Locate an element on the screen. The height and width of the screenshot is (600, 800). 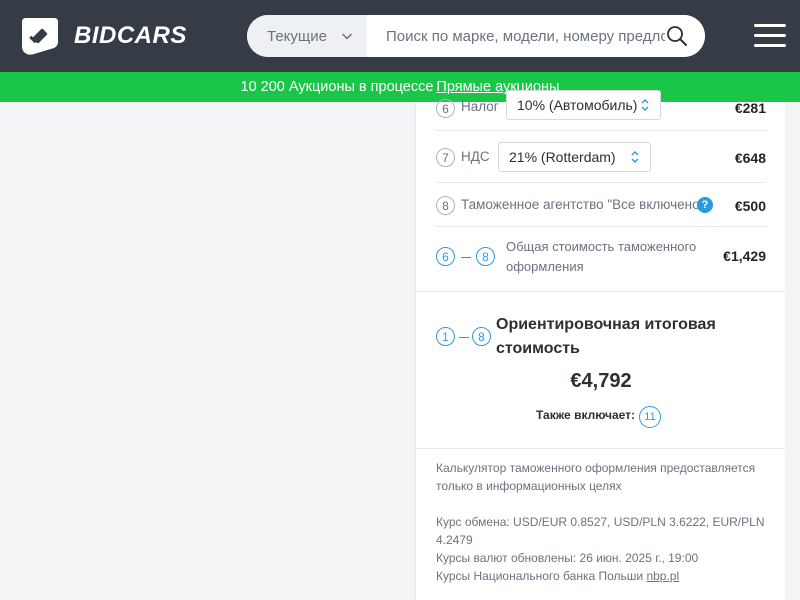
rates-source-label: Курсы Национального банка Польши is located at coordinates (540, 576).